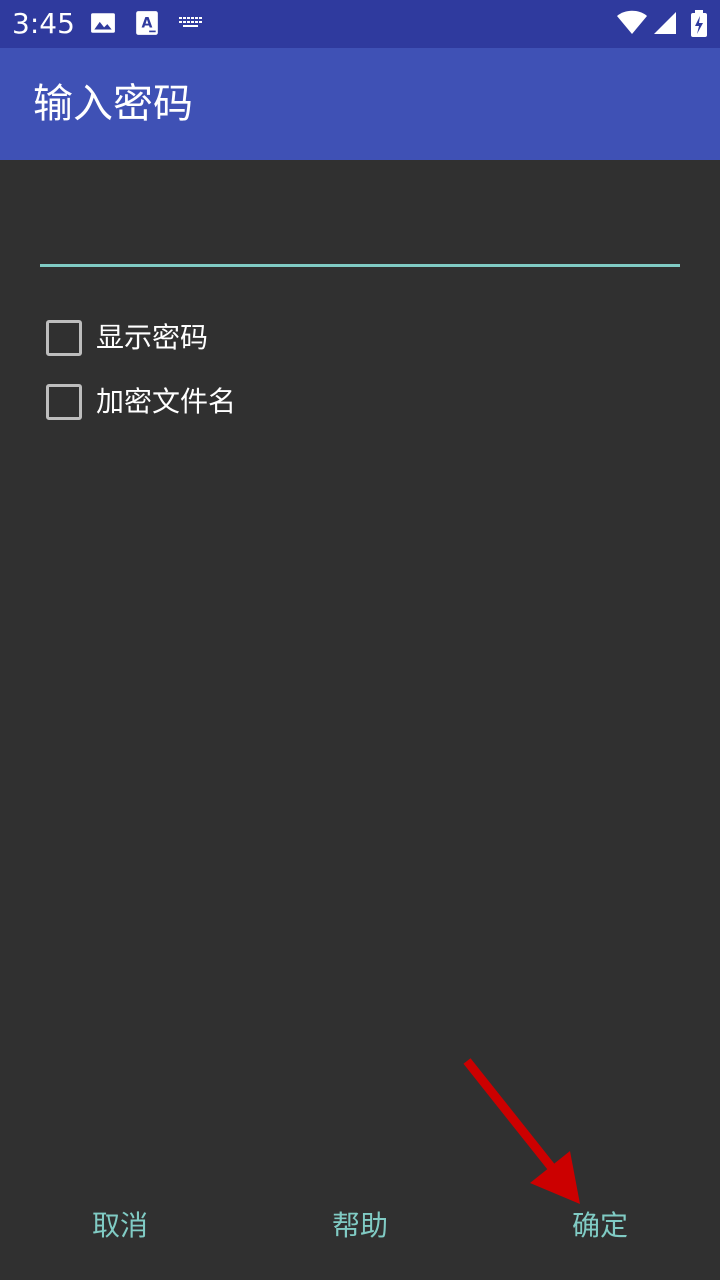 The image size is (720, 1280). I want to click on encrypt-filename-label: 加密文件名, so click(166, 401).